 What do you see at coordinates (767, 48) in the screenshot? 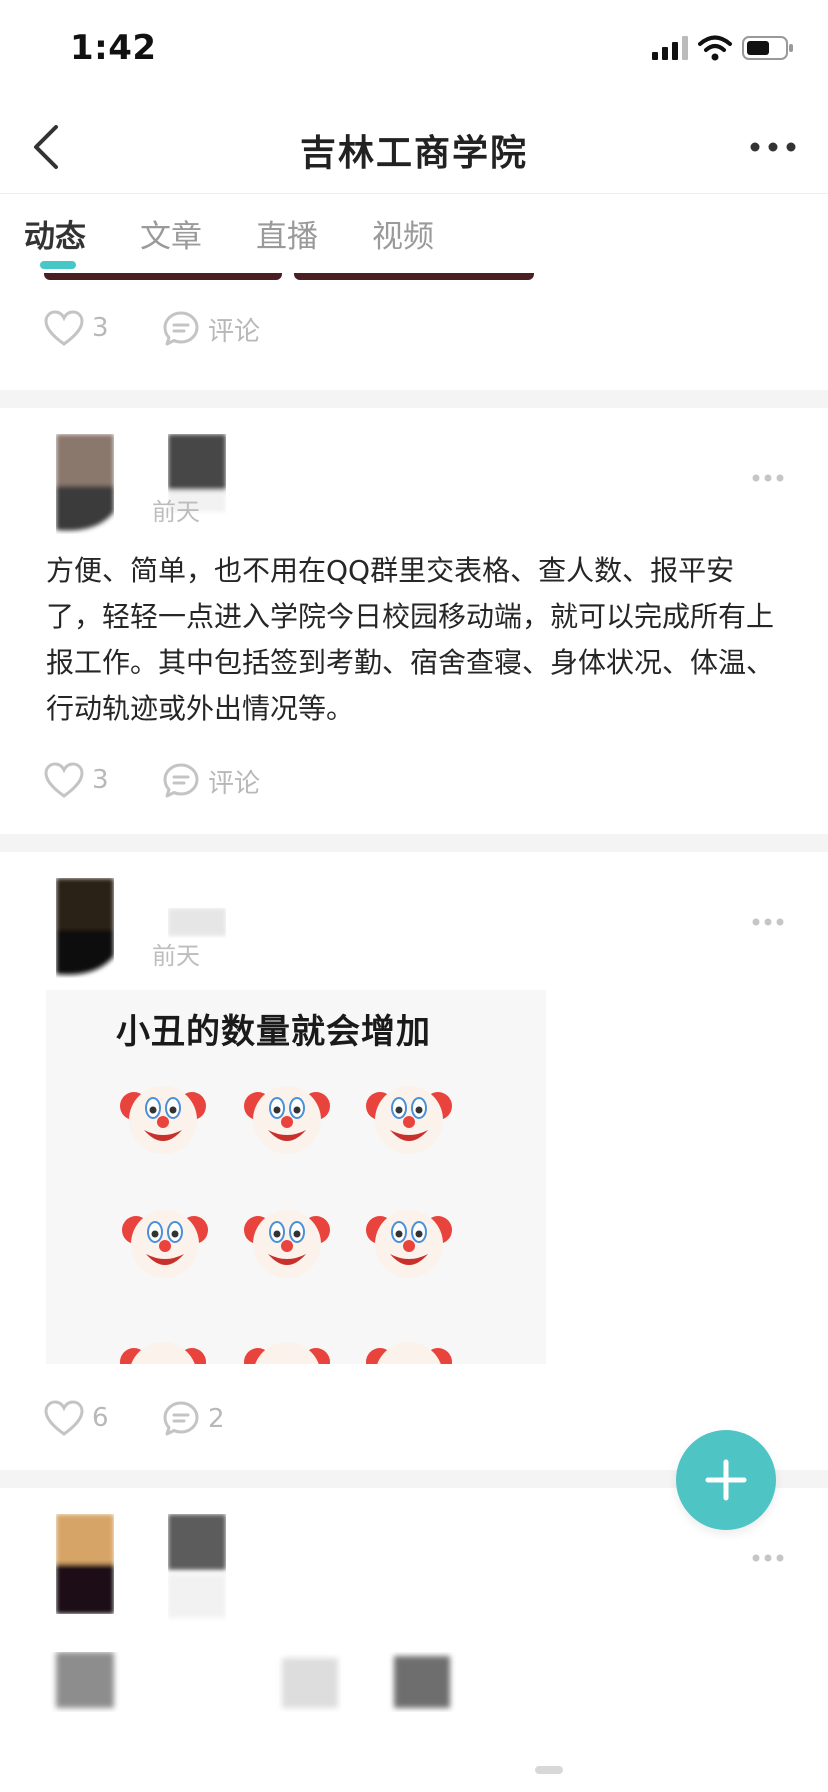
I see `battery-icon` at bounding box center [767, 48].